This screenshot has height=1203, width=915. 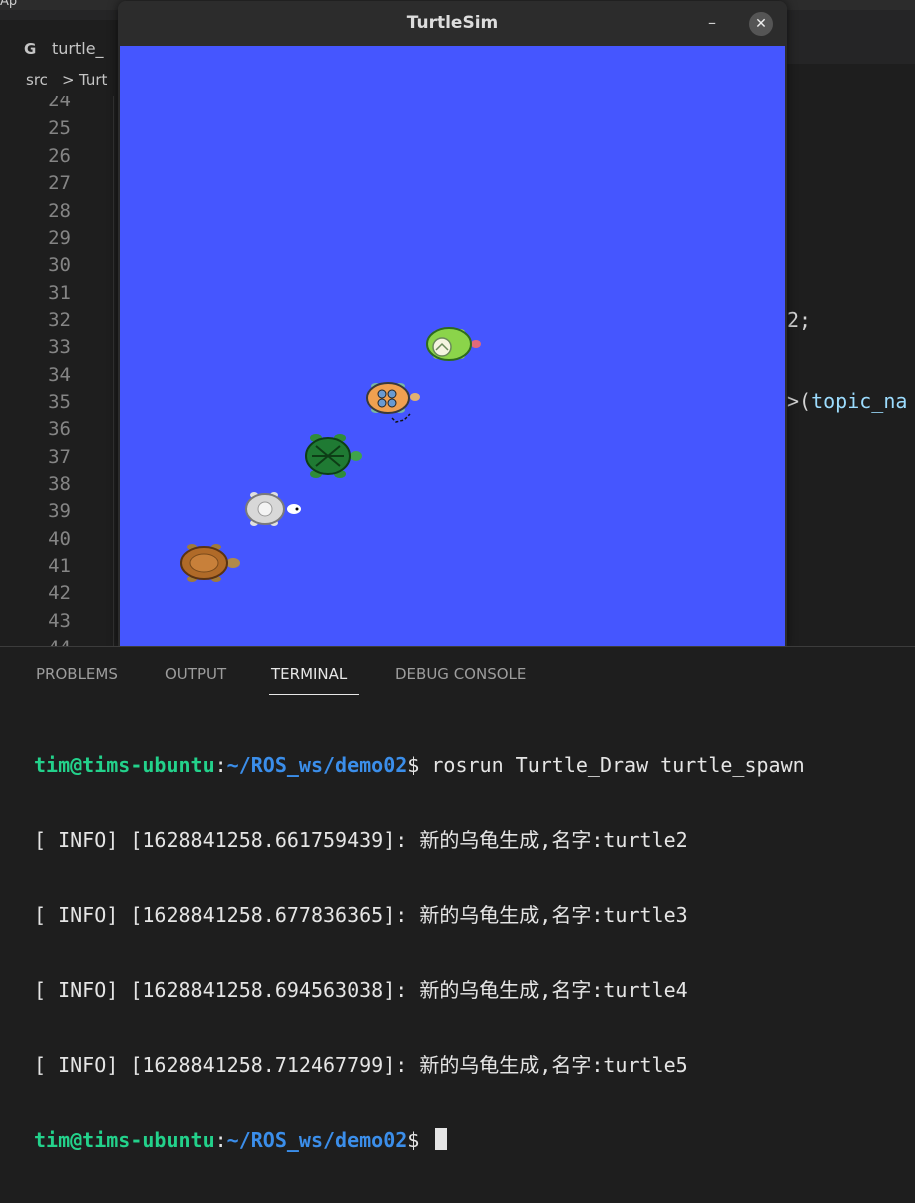 I want to click on line-number: 24, so click(x=59, y=103).